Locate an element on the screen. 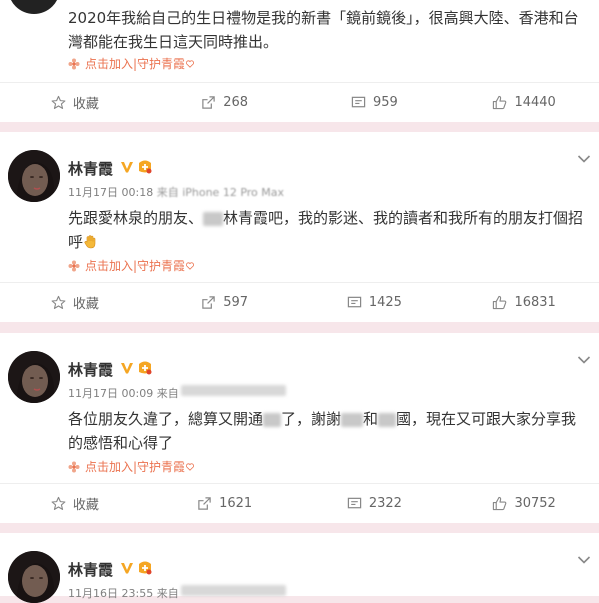  like-button: 16831 is located at coordinates (524, 302).